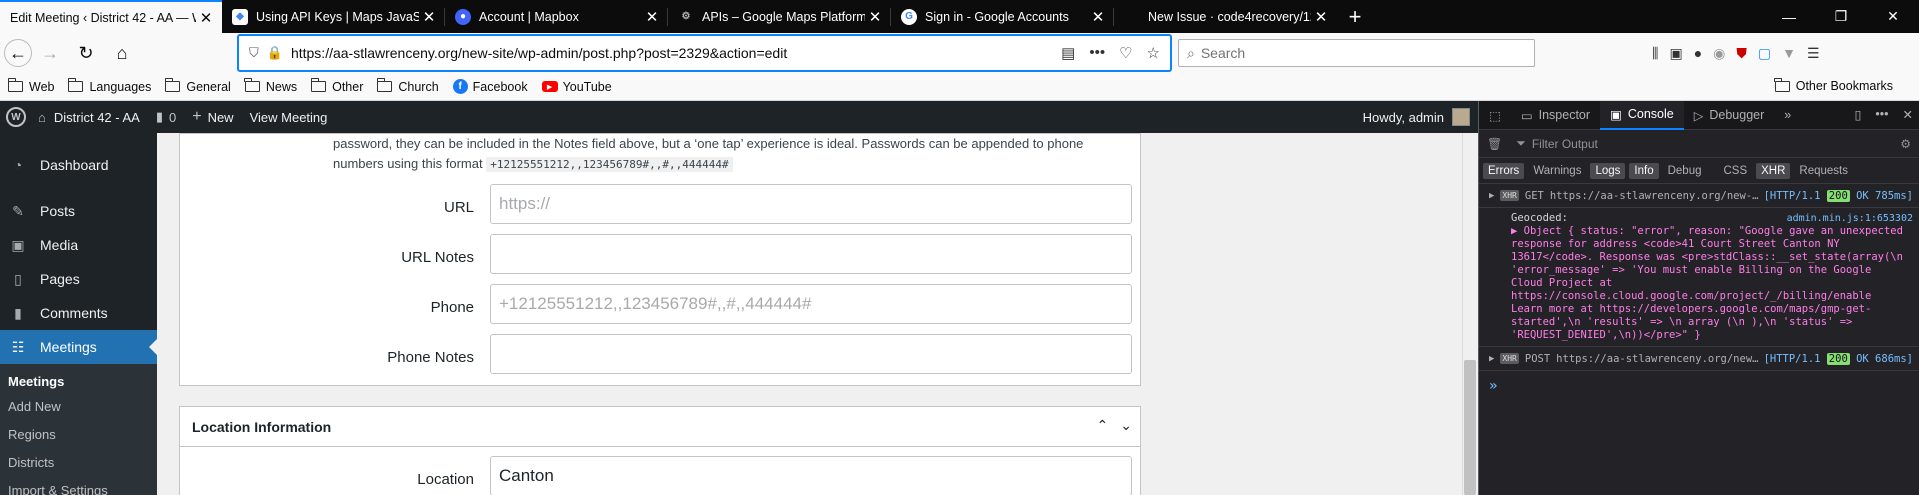 Image resolution: width=1919 pixels, height=495 pixels. Describe the element at coordinates (811, 204) in the screenshot. I see `url-input: https://` at that location.